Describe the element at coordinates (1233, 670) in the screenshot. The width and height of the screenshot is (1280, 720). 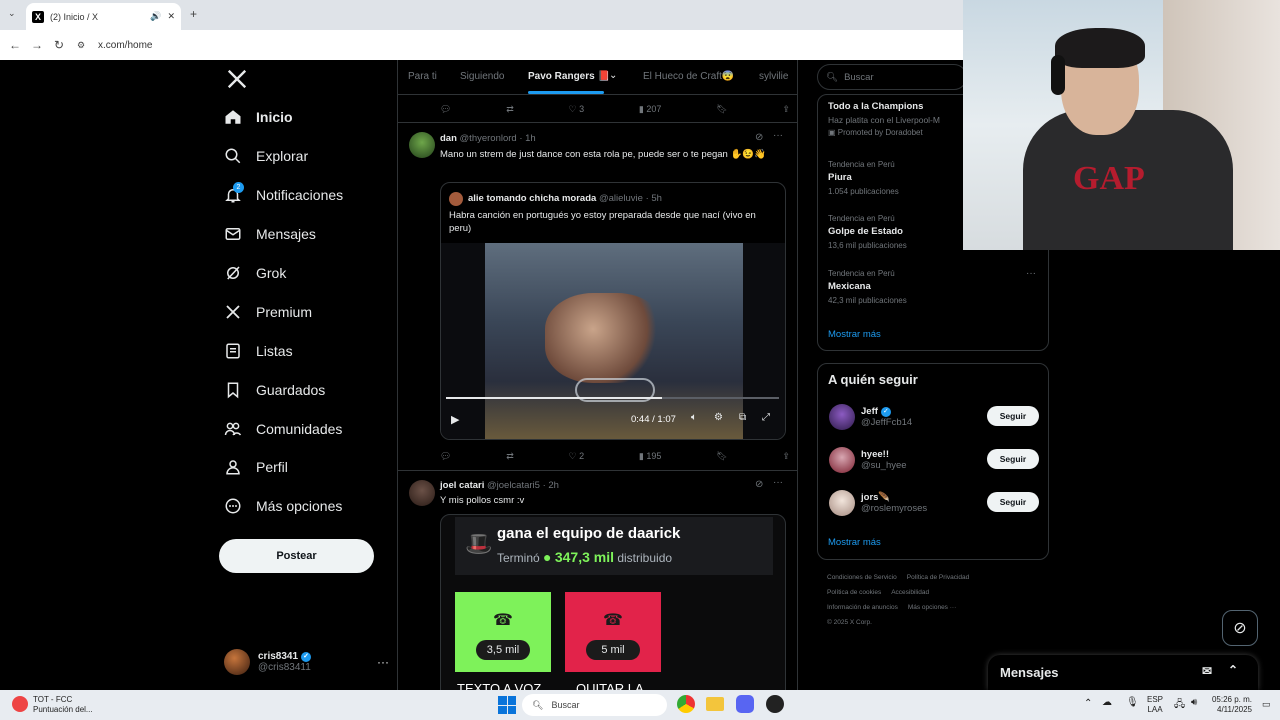
I see `chevron-up-icon: ⌃` at that location.